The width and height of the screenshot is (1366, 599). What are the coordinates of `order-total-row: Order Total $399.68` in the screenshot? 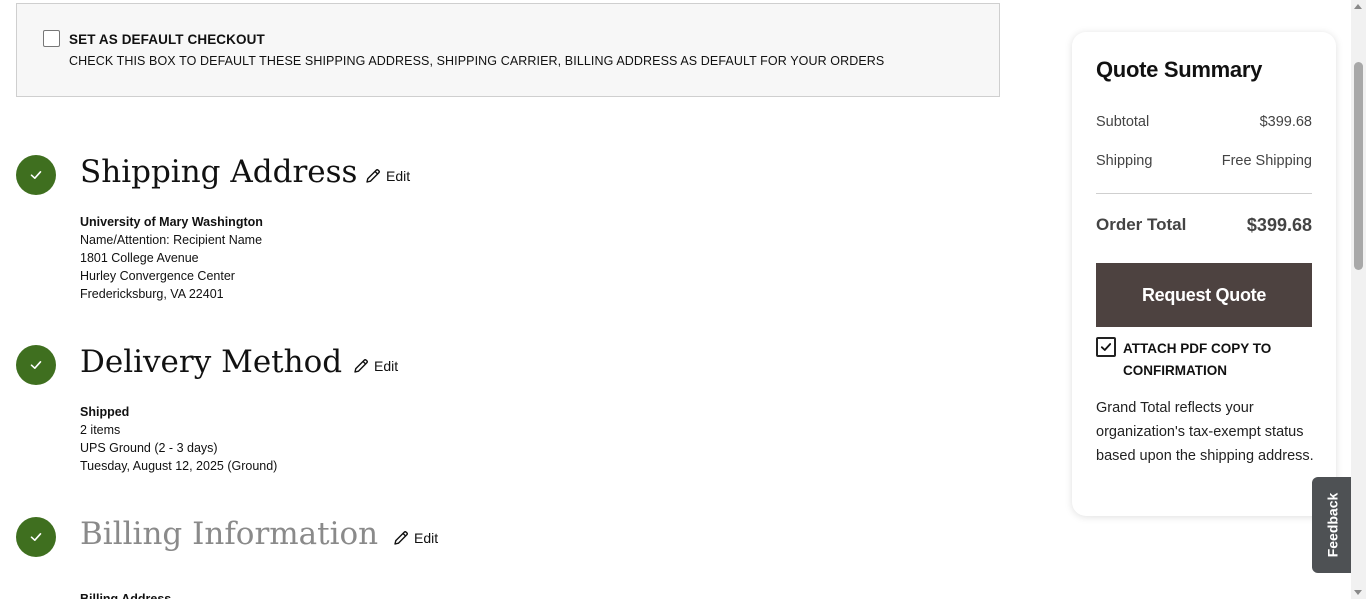 It's located at (1204, 225).